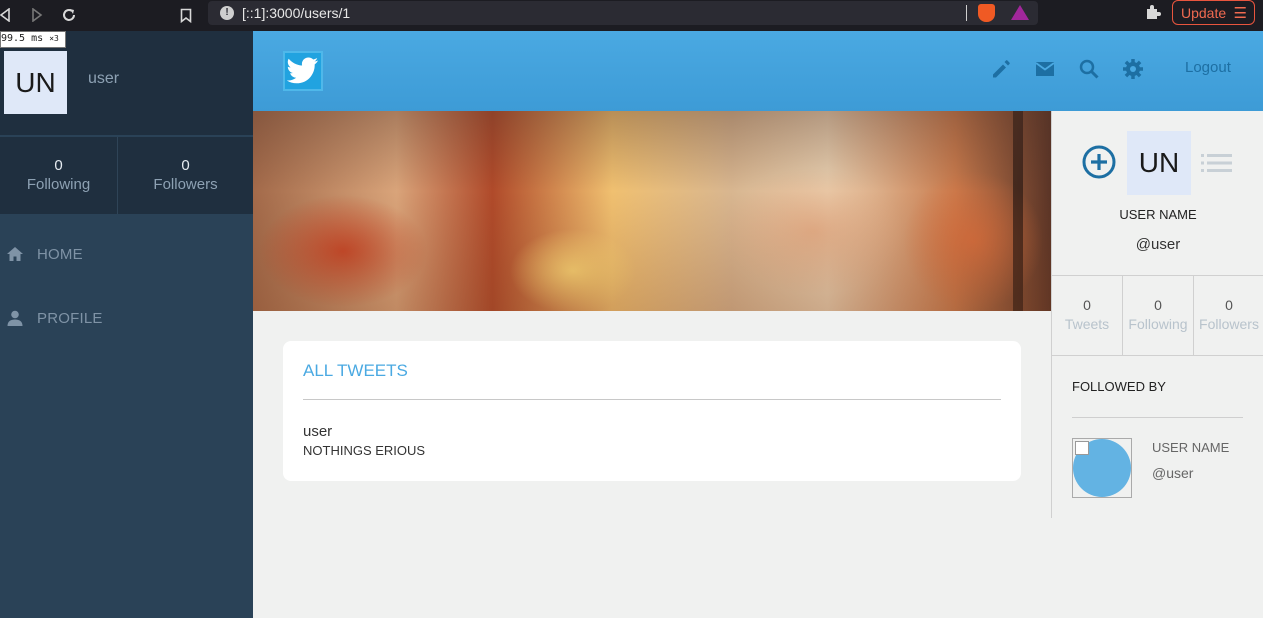  I want to click on back-icon, so click(8, 15).